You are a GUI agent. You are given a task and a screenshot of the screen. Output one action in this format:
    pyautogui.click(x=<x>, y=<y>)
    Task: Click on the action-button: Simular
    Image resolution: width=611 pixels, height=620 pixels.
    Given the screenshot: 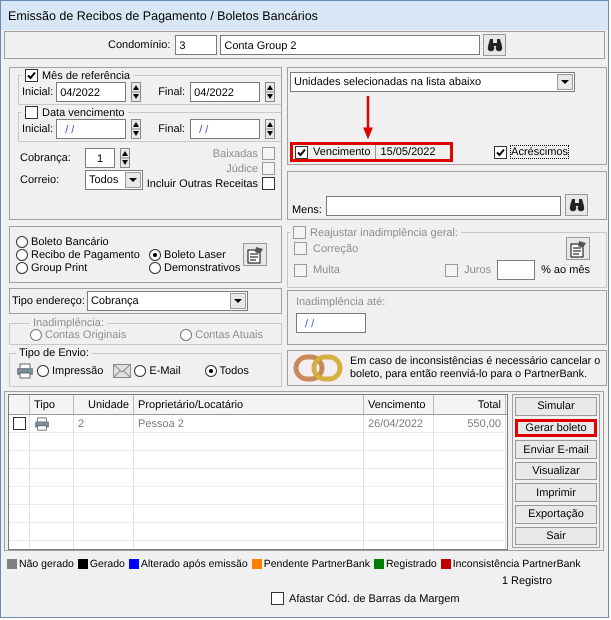 What is the action you would take?
    pyautogui.click(x=556, y=406)
    